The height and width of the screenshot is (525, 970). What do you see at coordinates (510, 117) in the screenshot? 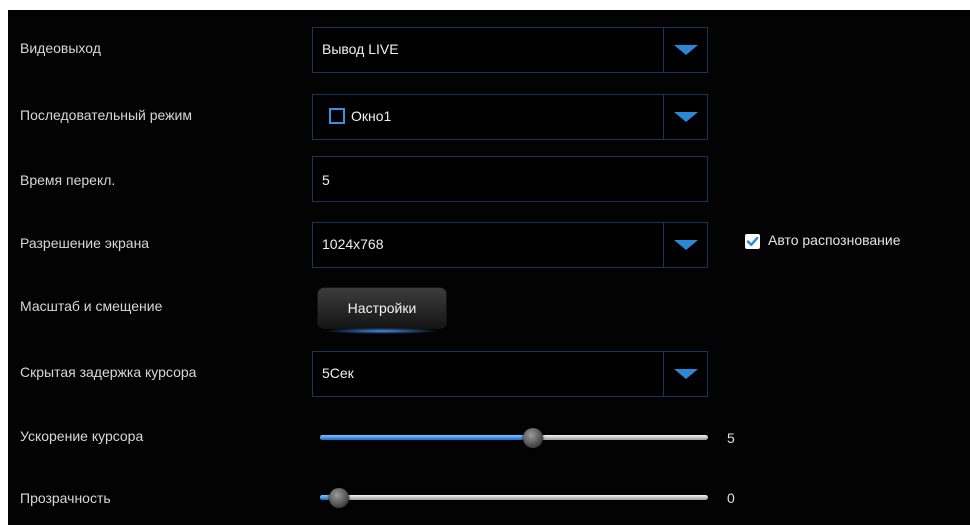
I see `sequence-mode-select: Окно1` at bounding box center [510, 117].